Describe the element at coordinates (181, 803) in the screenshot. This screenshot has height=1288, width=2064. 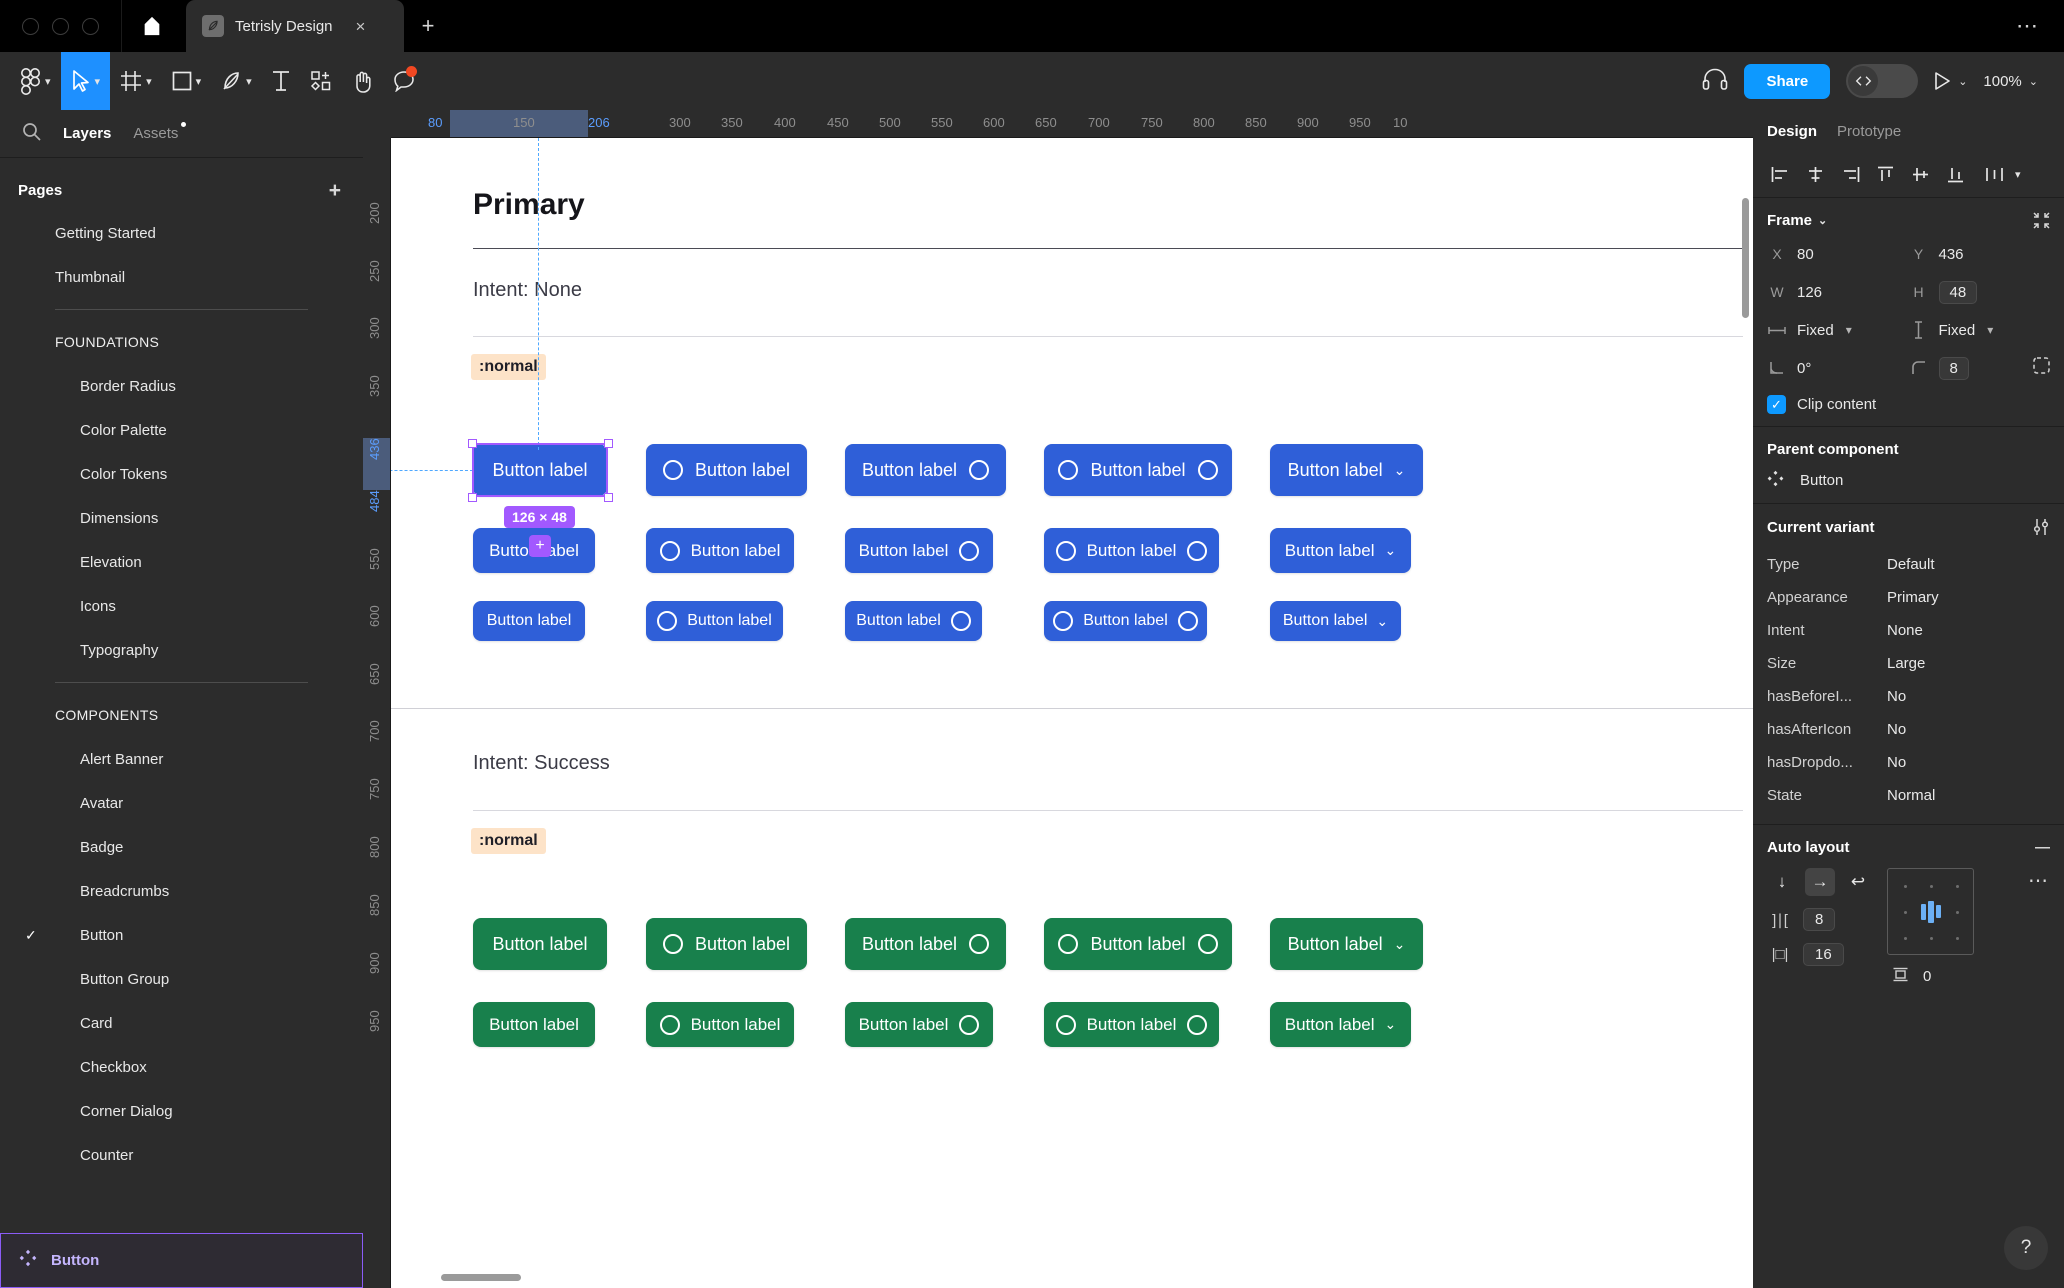
I see `sidebar-item-avatar: Avatar` at that location.